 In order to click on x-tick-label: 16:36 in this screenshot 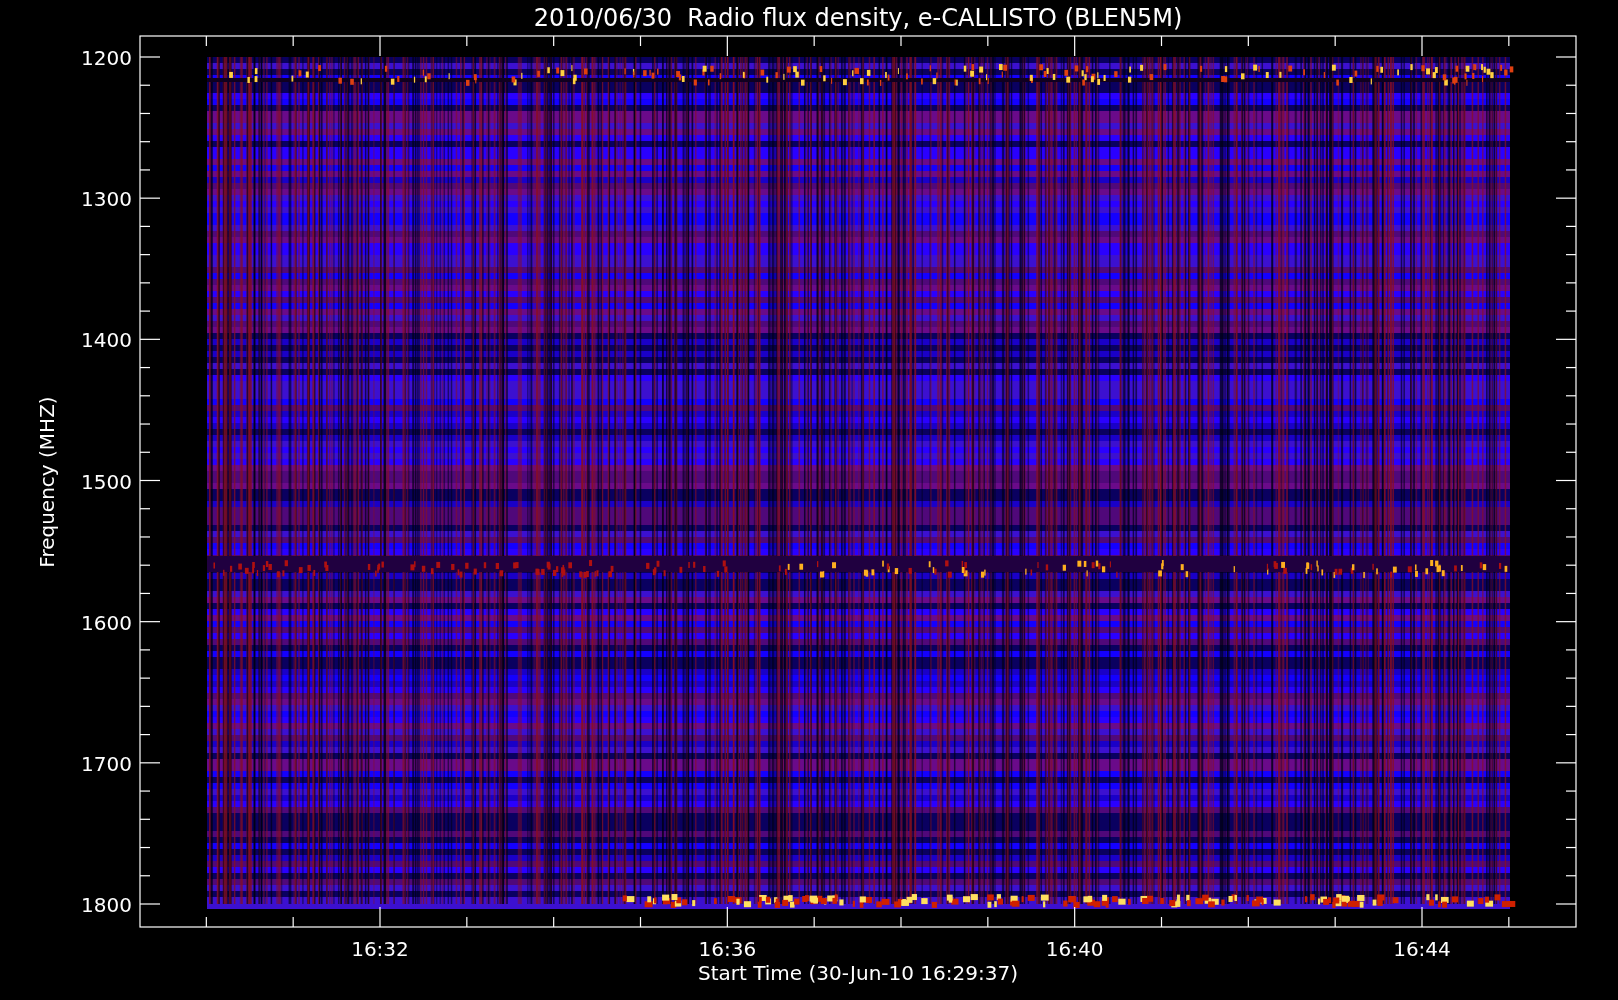, I will do `click(727, 949)`.